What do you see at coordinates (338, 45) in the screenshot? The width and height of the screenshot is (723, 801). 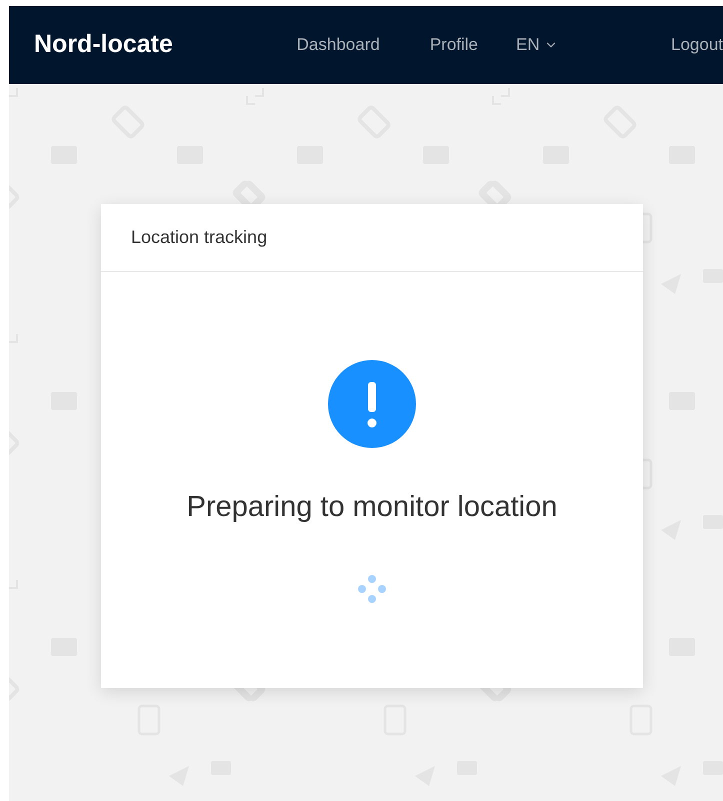 I see `nav-link: Dashboard` at bounding box center [338, 45].